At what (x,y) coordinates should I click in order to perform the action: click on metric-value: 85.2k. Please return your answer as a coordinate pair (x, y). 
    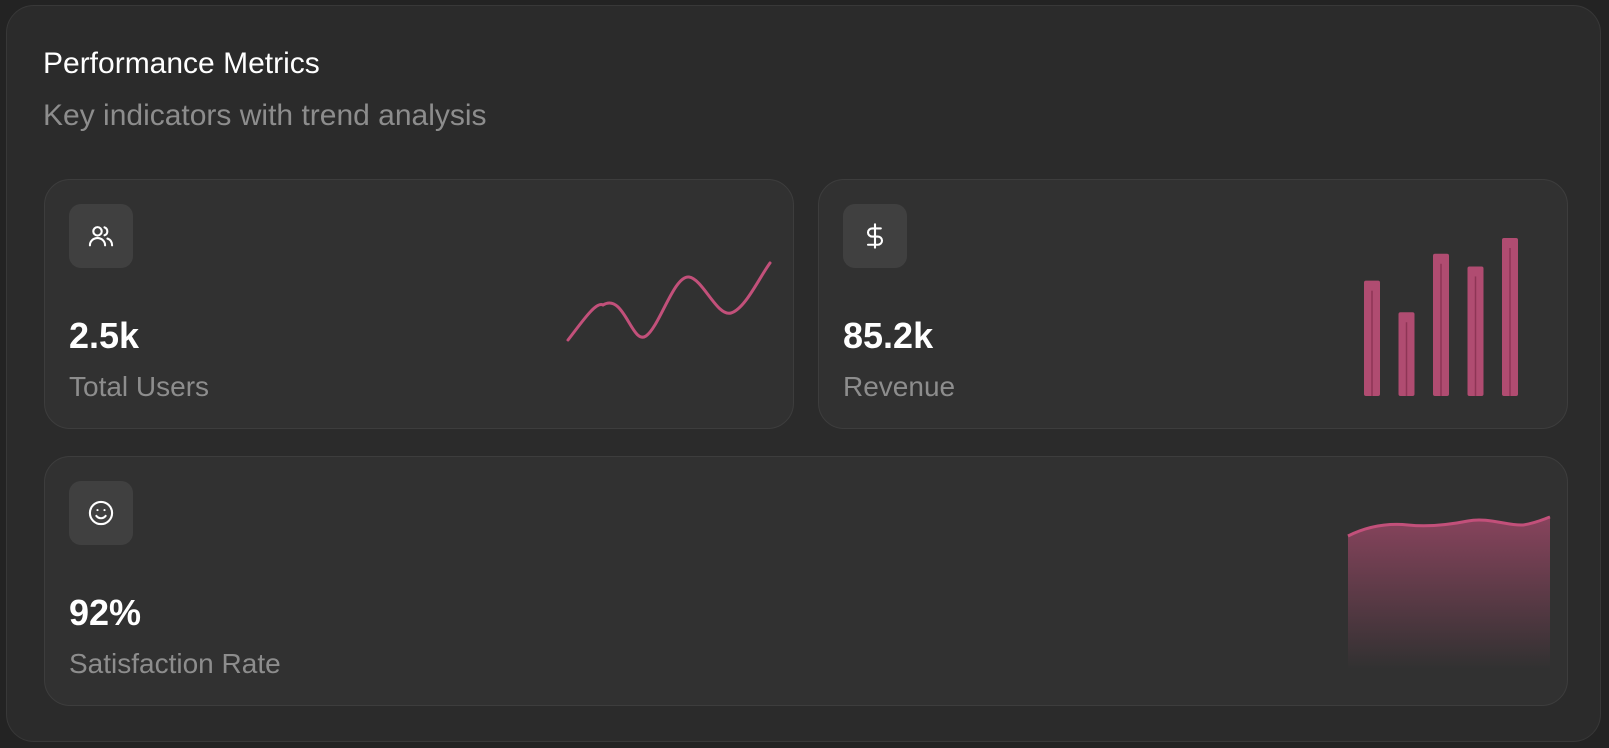
    Looking at the image, I should click on (888, 335).